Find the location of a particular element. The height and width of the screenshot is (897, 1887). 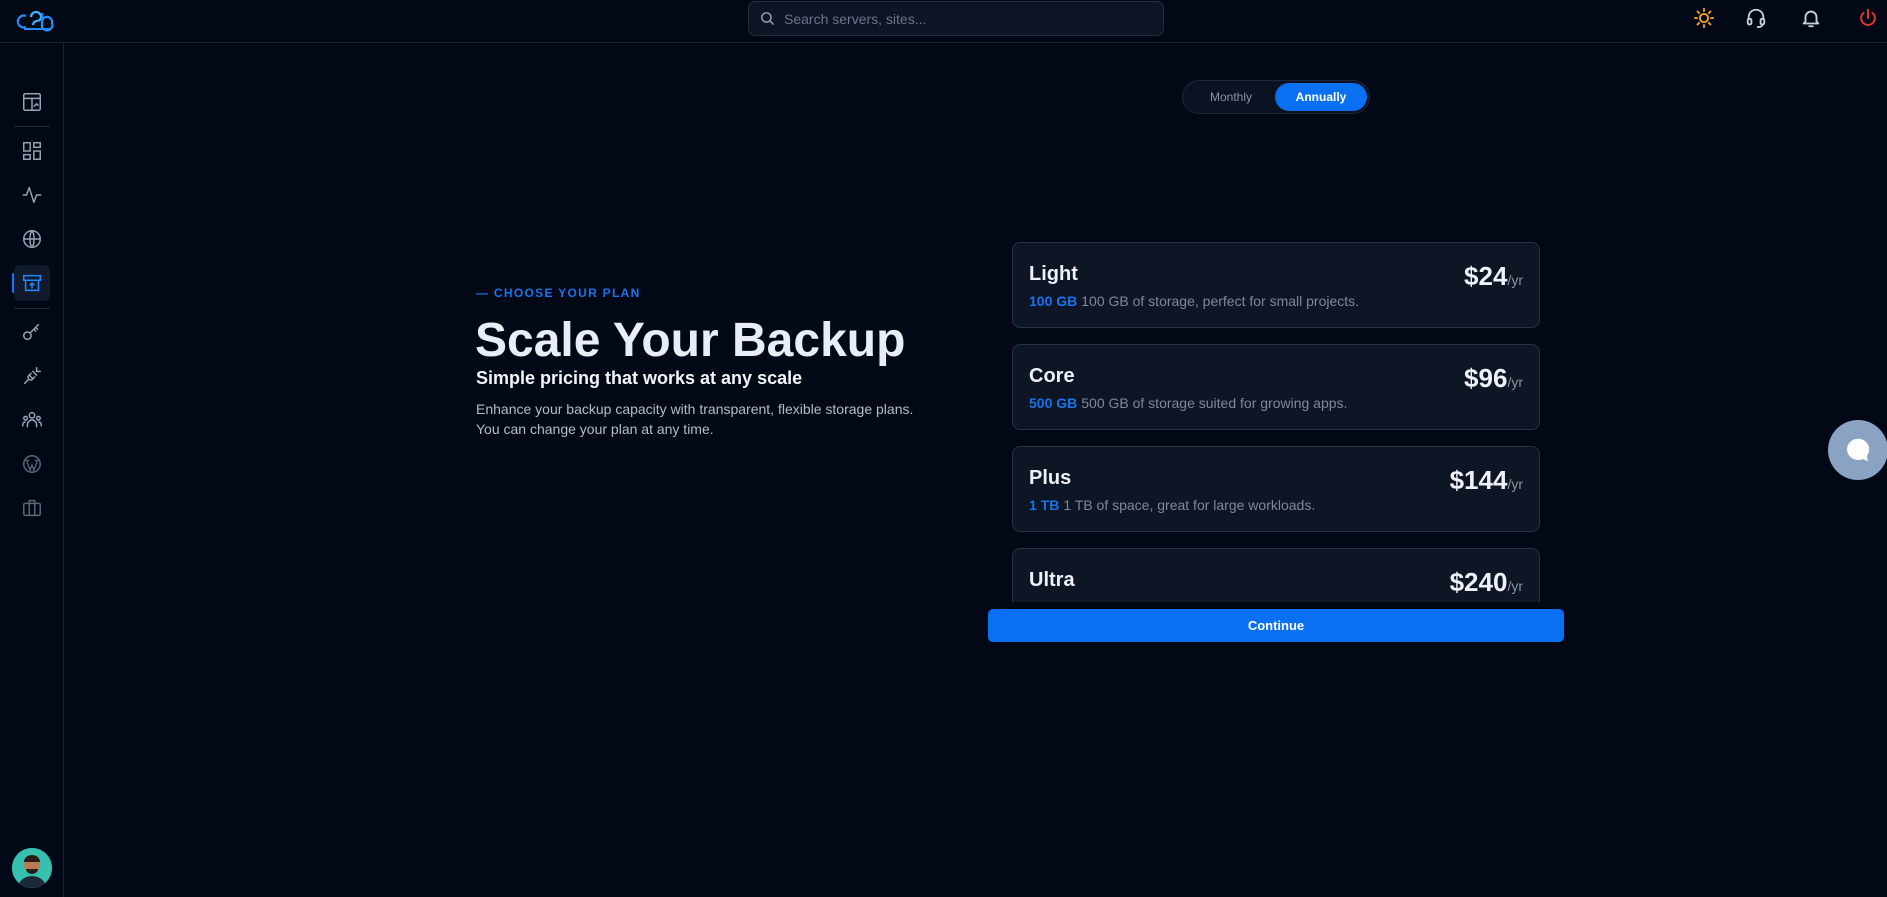

search-bar is located at coordinates (956, 18).